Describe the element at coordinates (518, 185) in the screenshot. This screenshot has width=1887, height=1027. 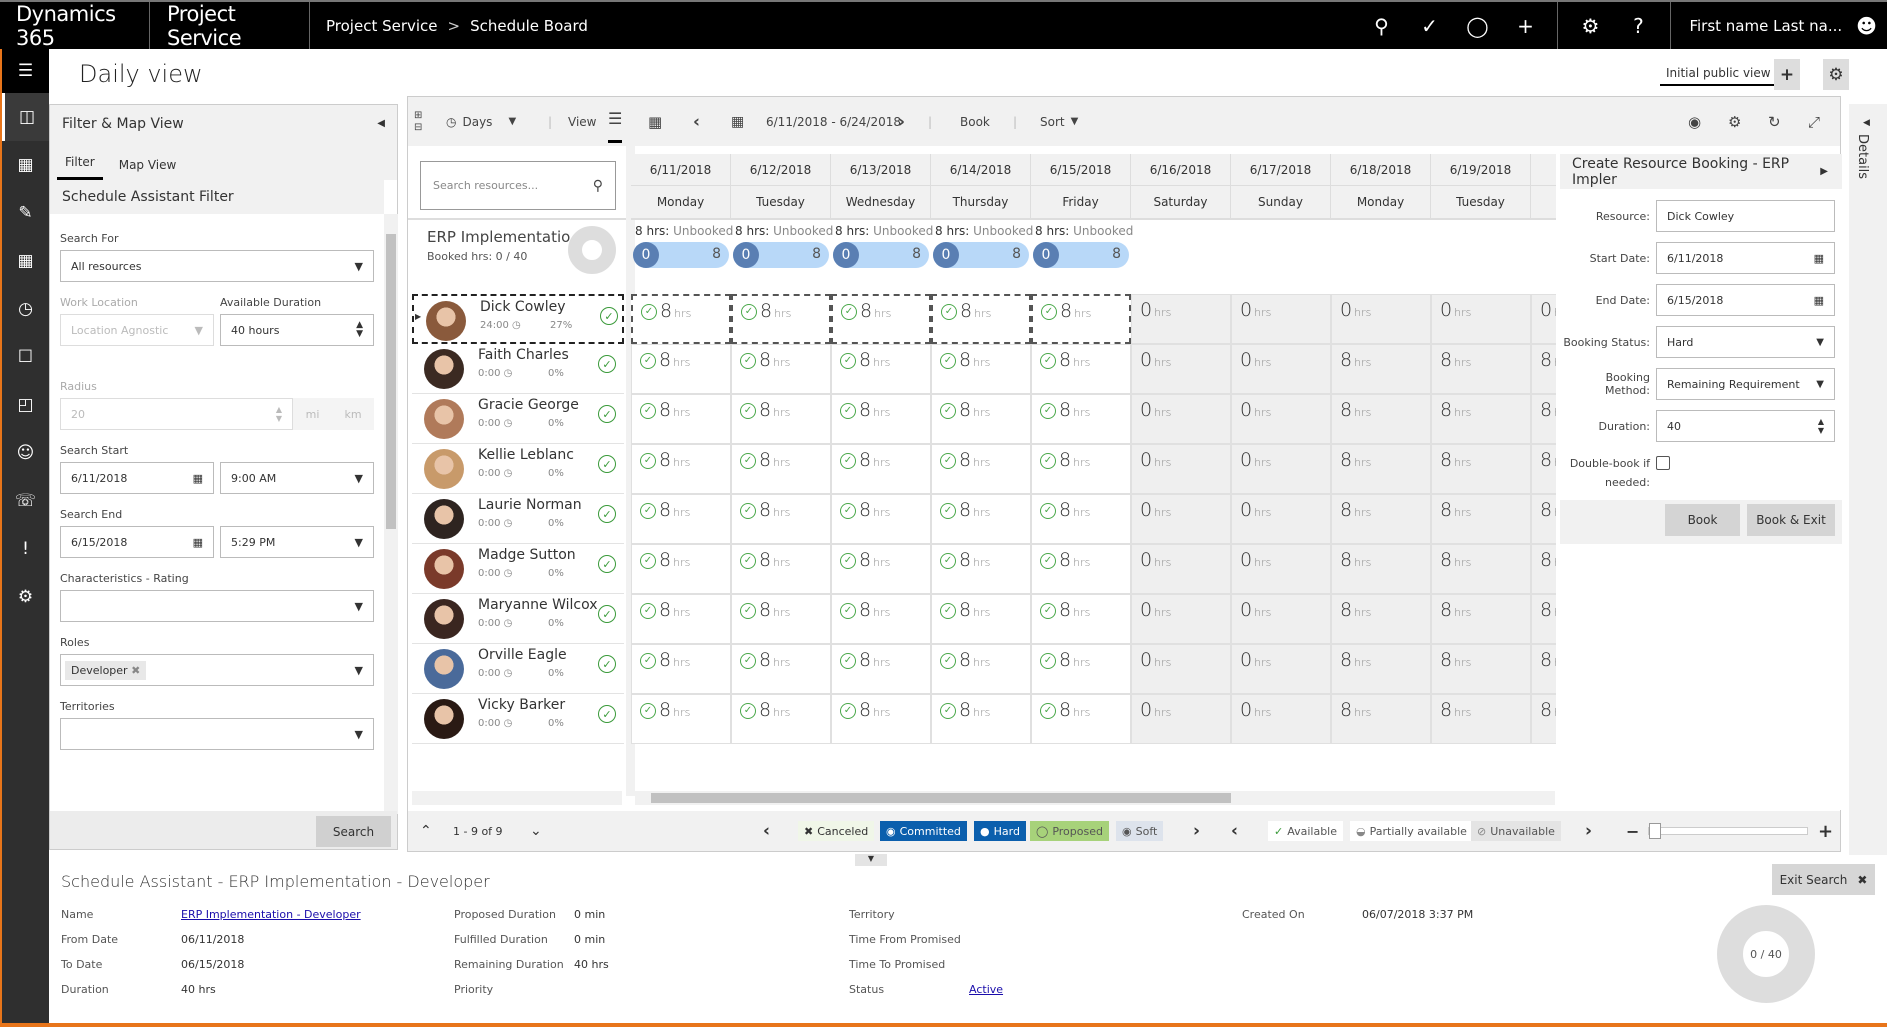
I see `resource-search-input: Search resources... ⚲` at that location.